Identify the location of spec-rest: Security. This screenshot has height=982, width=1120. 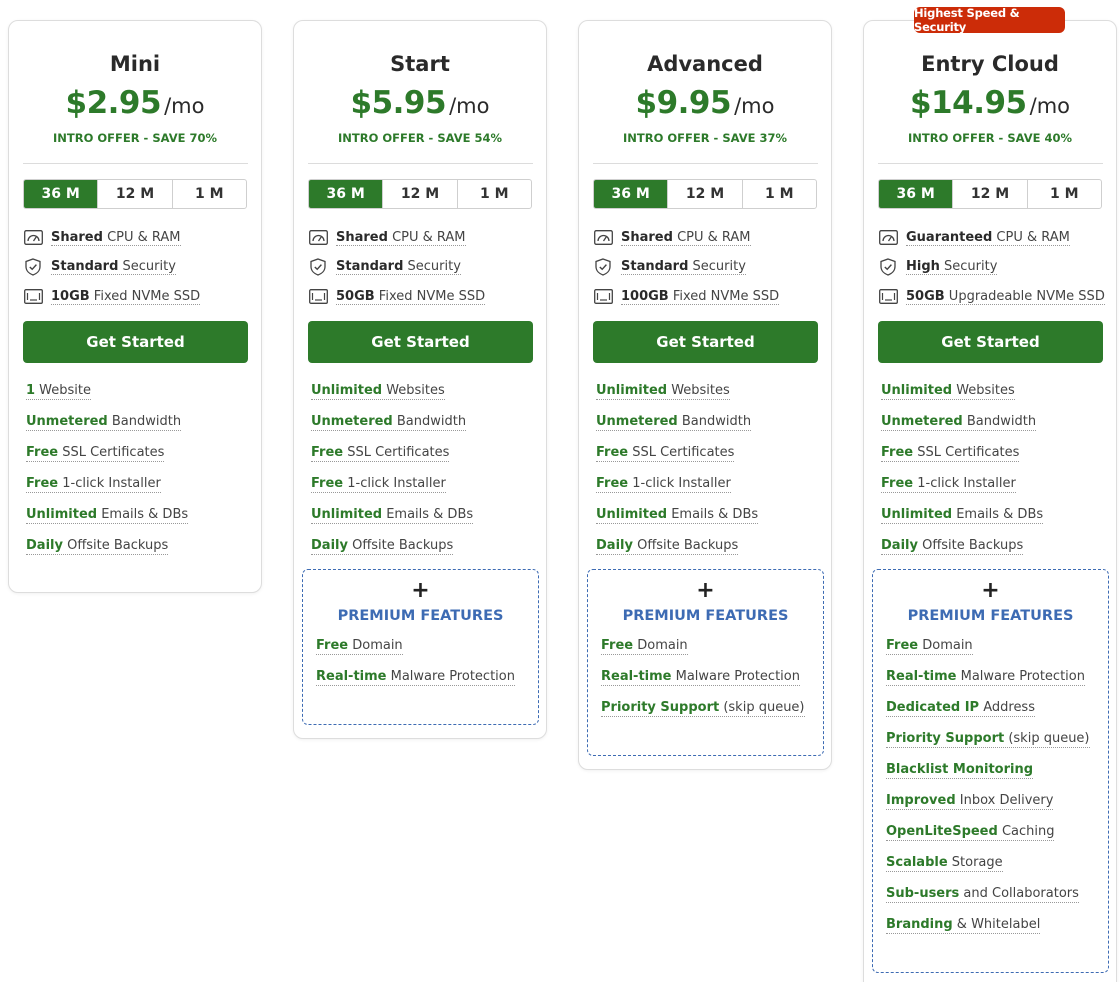
(717, 267).